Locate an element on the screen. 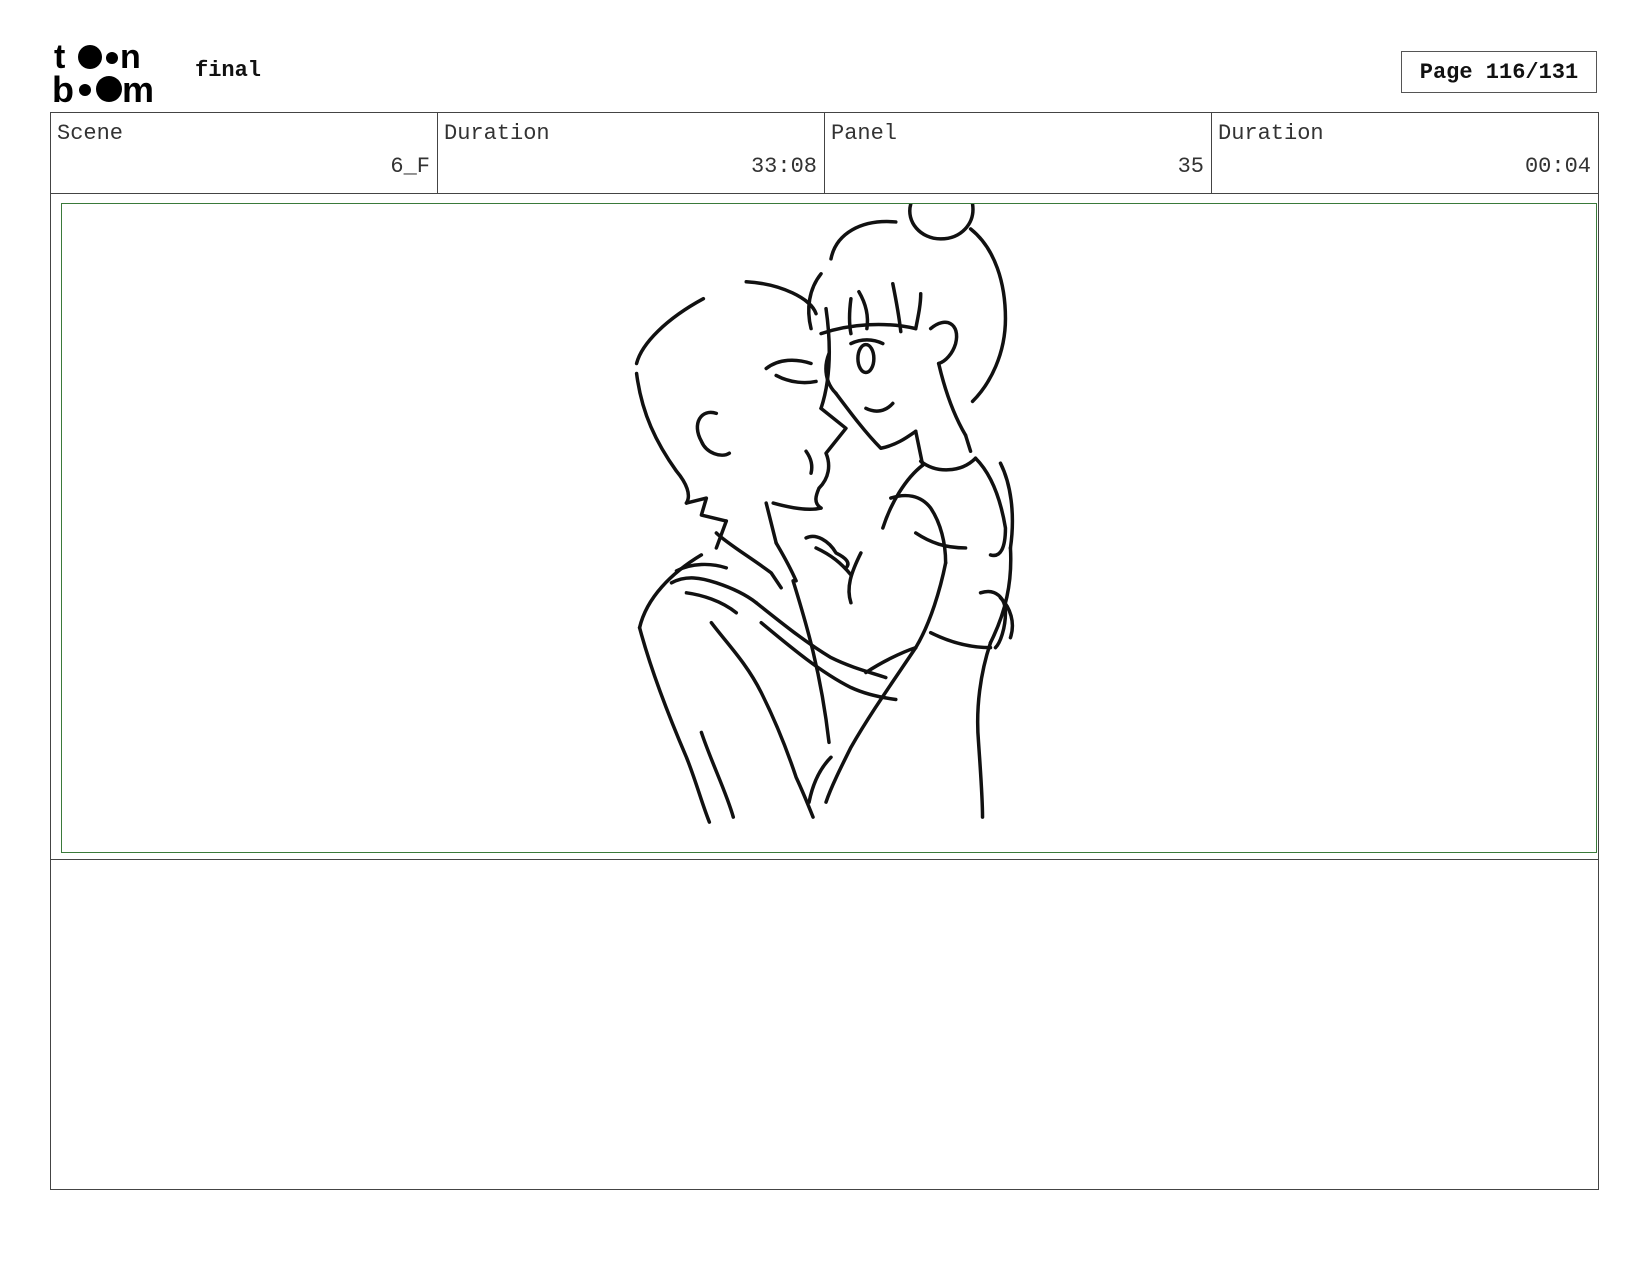  panel-duration-cell: Duration 00:04 is located at coordinates (1405, 153).